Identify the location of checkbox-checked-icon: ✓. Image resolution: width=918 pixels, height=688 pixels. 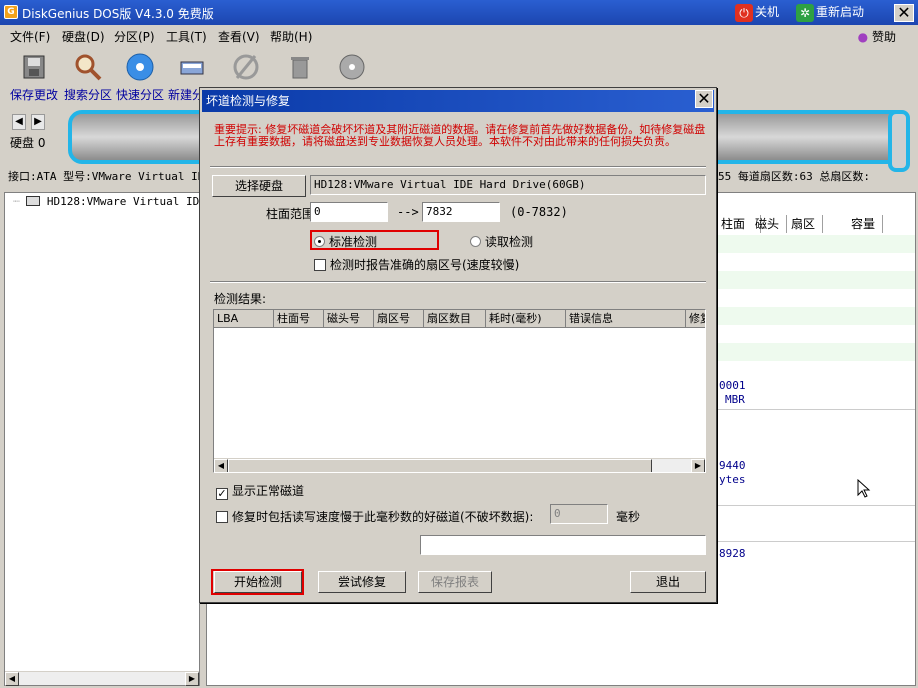
(222, 493).